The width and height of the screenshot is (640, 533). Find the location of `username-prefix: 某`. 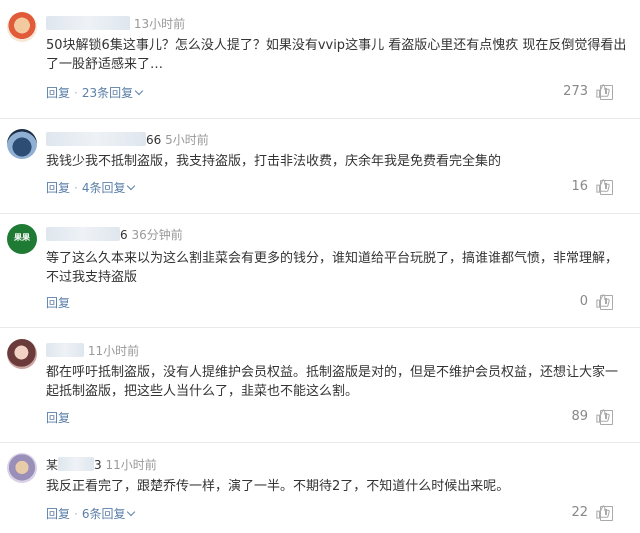

username-prefix: 某 is located at coordinates (52, 465).